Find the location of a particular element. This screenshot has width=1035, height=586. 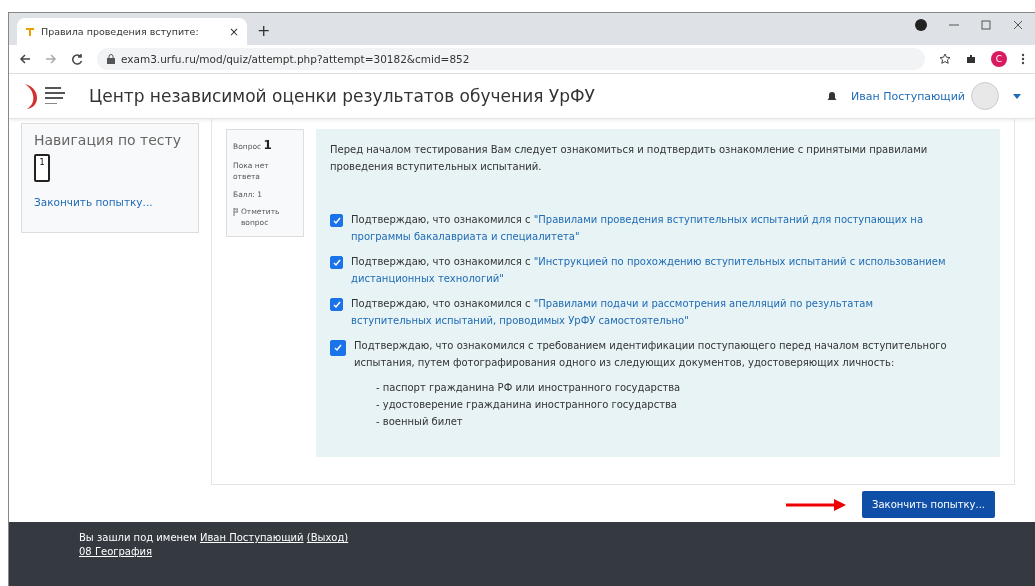

rules-link: вступительных испытаний, проводимых УрФУ самостоятельно" is located at coordinates (520, 320).